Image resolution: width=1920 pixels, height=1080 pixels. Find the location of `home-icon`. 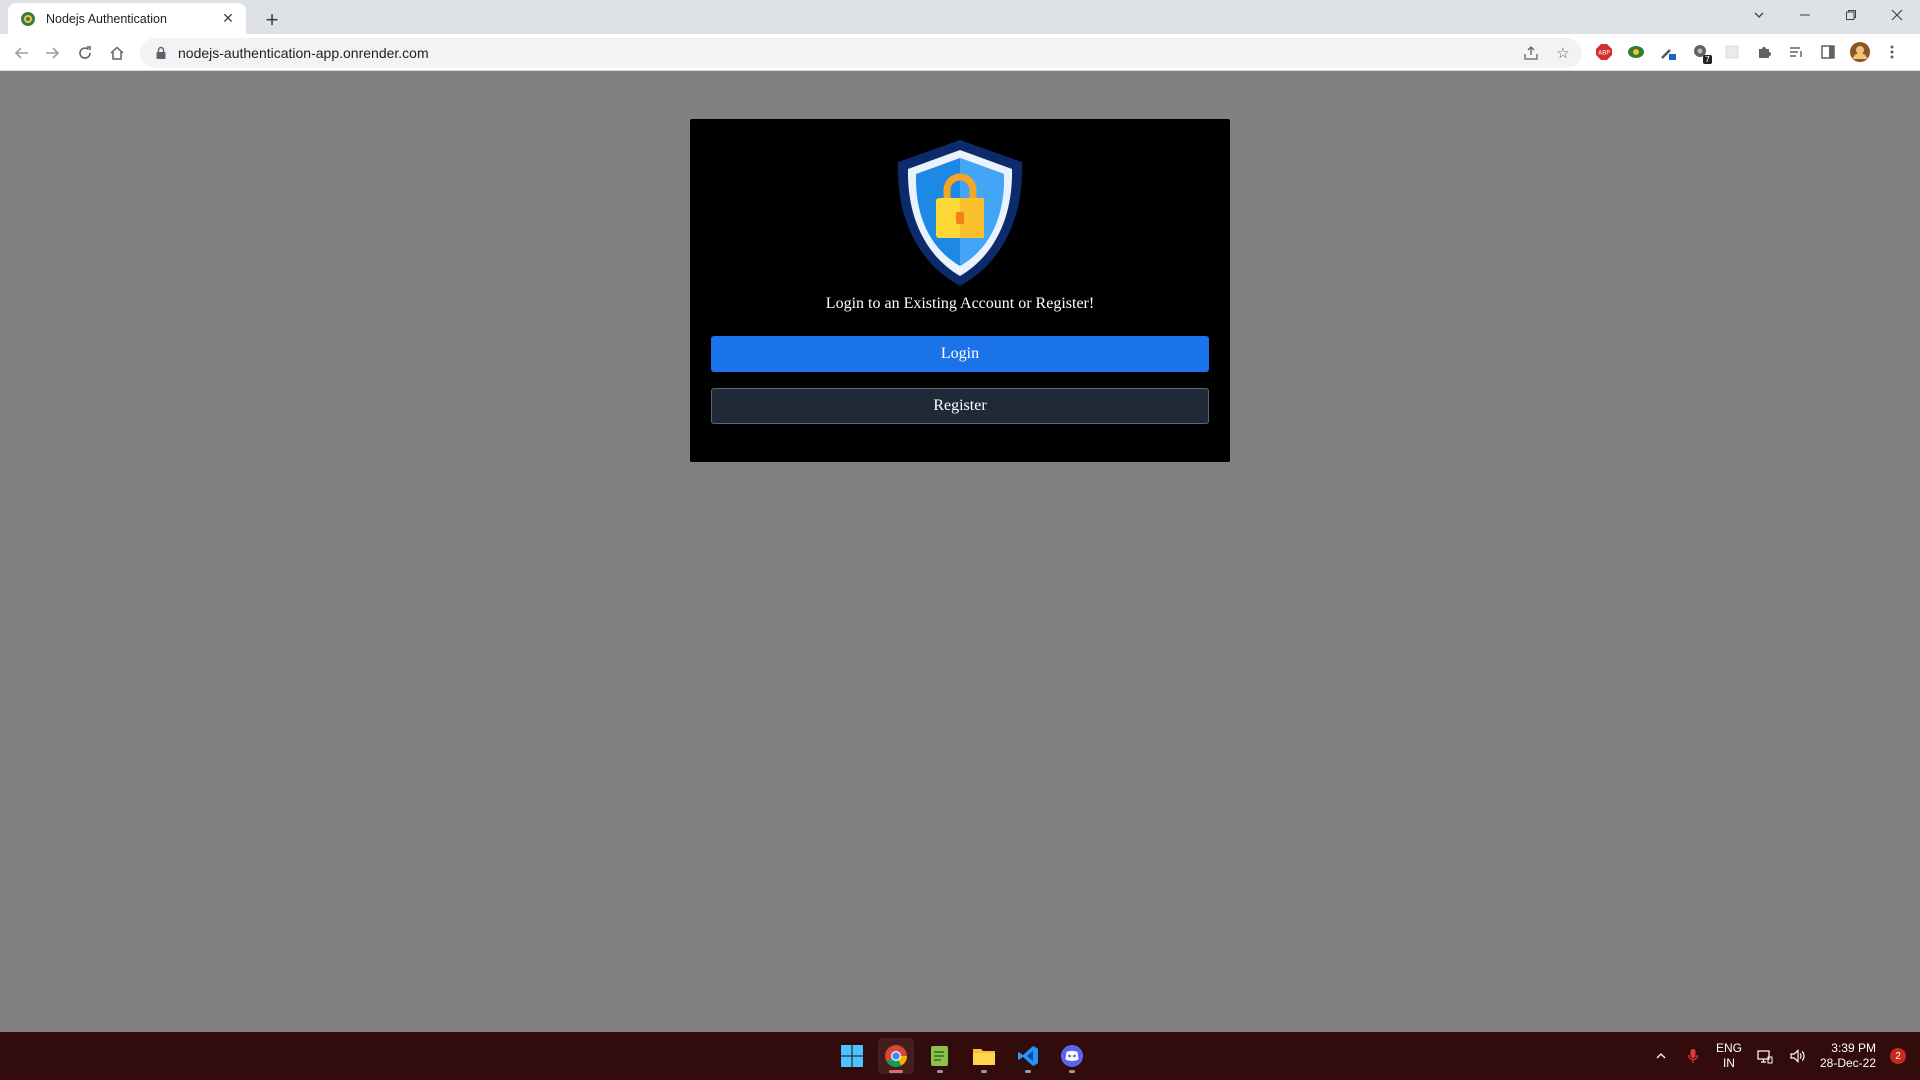

home-icon is located at coordinates (117, 53).